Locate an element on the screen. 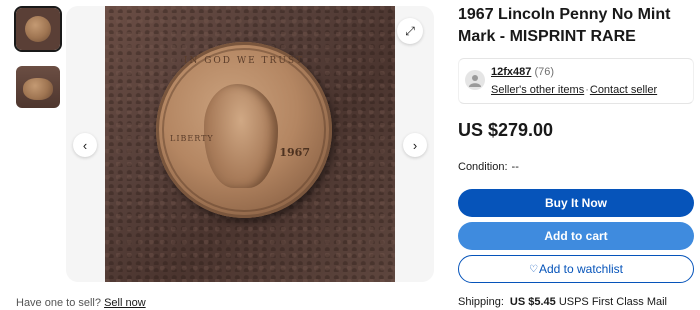  watchlist-label: Add to watchlist is located at coordinates (580, 269).